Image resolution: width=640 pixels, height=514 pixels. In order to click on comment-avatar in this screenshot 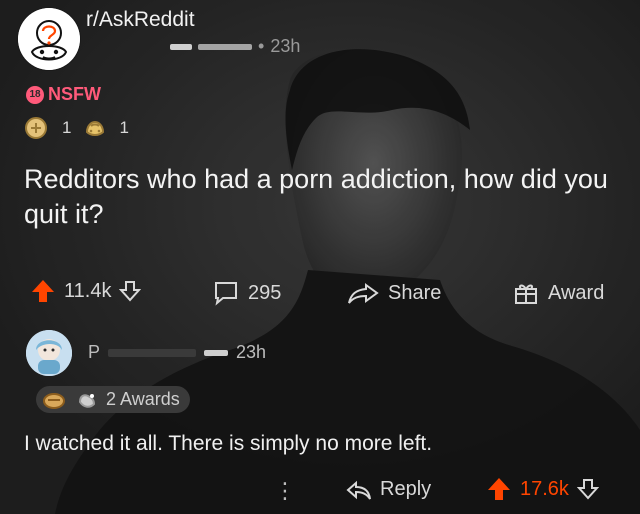, I will do `click(49, 353)`.